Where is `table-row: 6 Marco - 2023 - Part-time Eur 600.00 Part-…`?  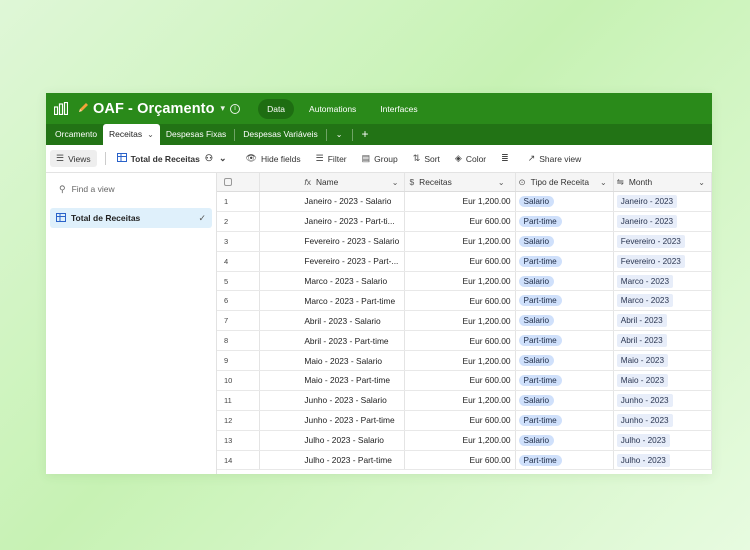
table-row: 6 Marco - 2023 - Part-time Eur 600.00 Part-… is located at coordinates (464, 301).